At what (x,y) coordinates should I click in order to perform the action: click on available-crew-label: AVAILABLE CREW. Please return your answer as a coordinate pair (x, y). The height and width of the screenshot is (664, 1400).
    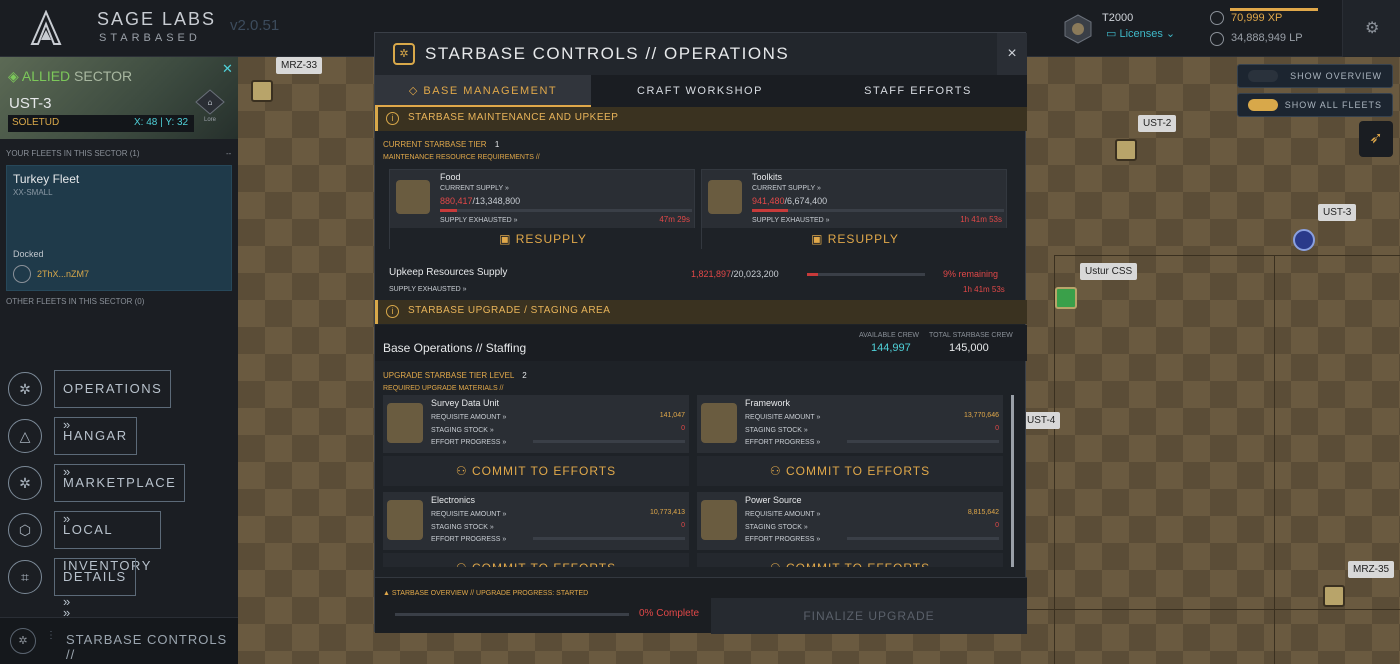
    Looking at the image, I should click on (889, 335).